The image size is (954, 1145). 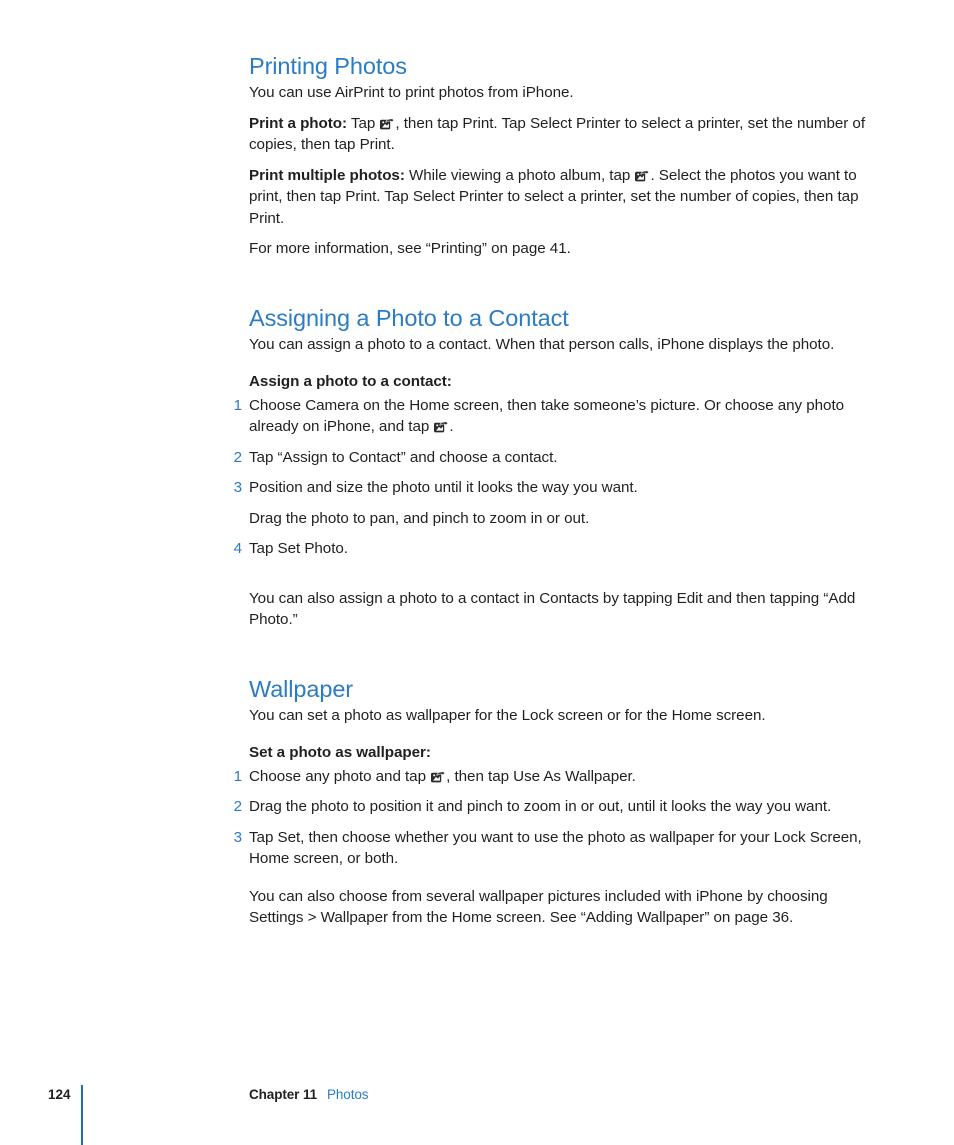 What do you see at coordinates (350, 381) in the screenshot?
I see `task-heading-assign-a-photo-to-a-contact: Assign a photo to a contact:` at bounding box center [350, 381].